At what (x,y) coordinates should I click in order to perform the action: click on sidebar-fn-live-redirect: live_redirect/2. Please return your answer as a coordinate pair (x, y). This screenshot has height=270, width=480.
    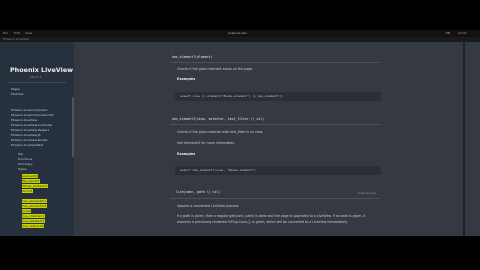
    Looking at the image, I should click on (33, 226).